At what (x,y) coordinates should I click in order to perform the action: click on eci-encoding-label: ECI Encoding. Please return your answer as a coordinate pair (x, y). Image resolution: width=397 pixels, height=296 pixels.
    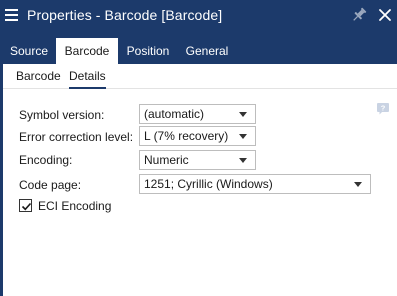
    Looking at the image, I should click on (75, 206).